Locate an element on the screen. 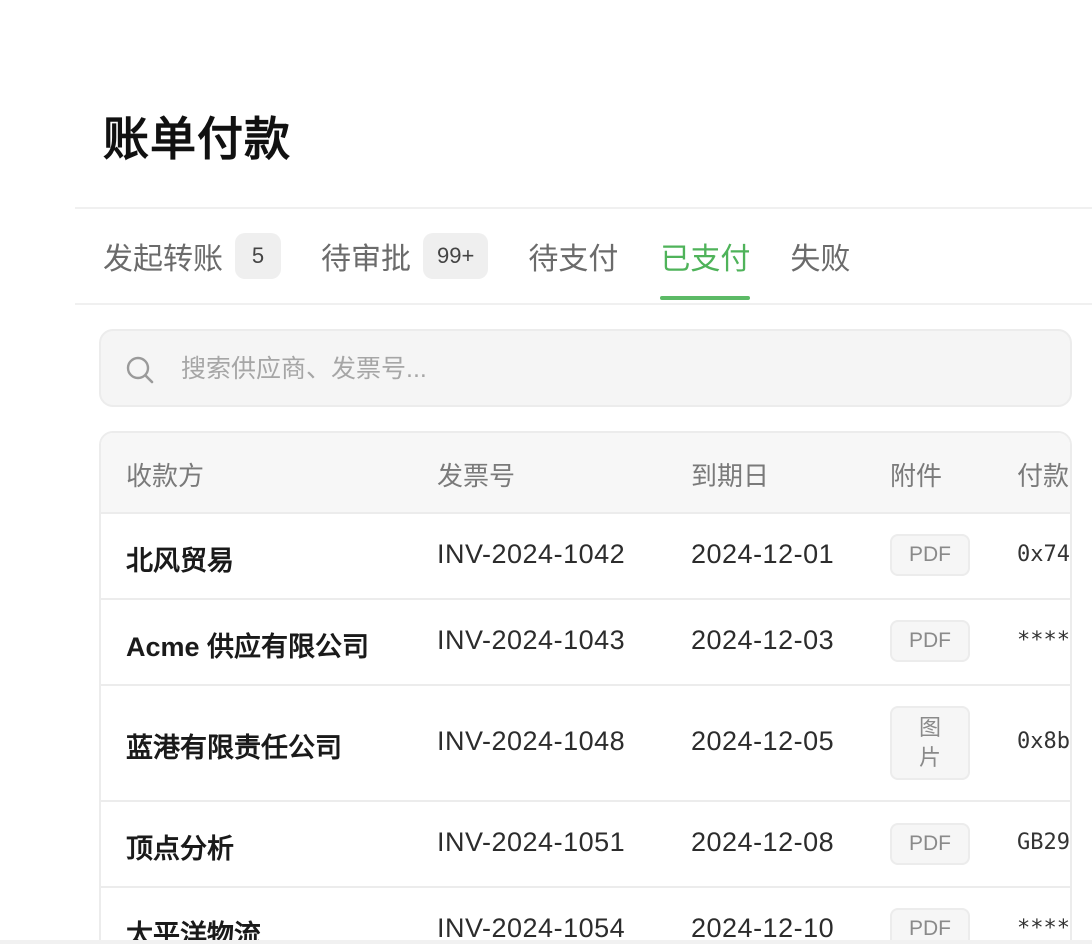 The height and width of the screenshot is (944, 1092). tab-paid: 已支付 is located at coordinates (705, 266).